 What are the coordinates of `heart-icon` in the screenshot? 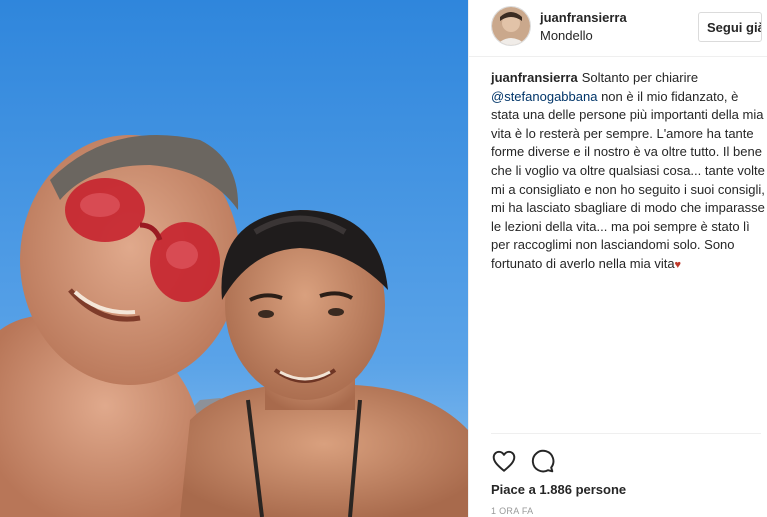 It's located at (504, 461).